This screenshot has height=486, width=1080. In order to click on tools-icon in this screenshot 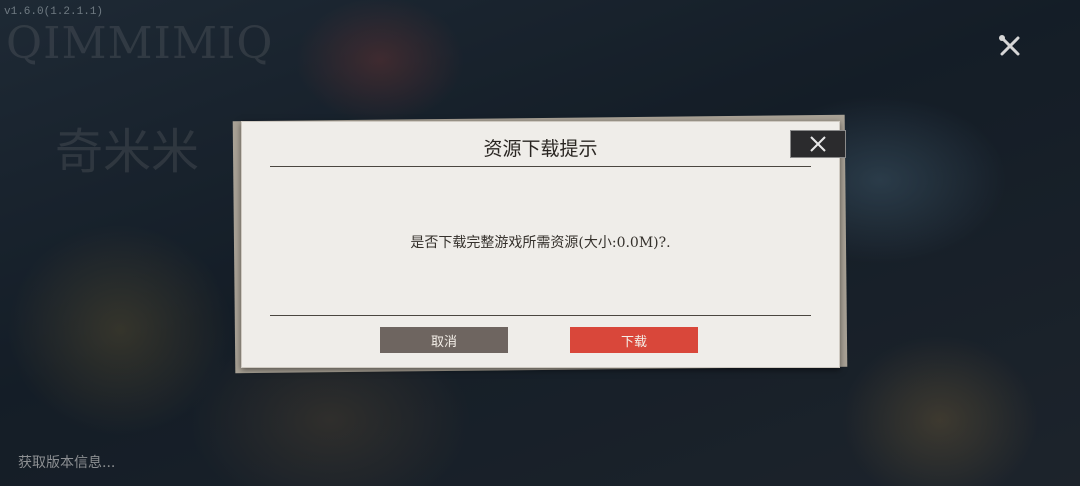, I will do `click(1010, 46)`.